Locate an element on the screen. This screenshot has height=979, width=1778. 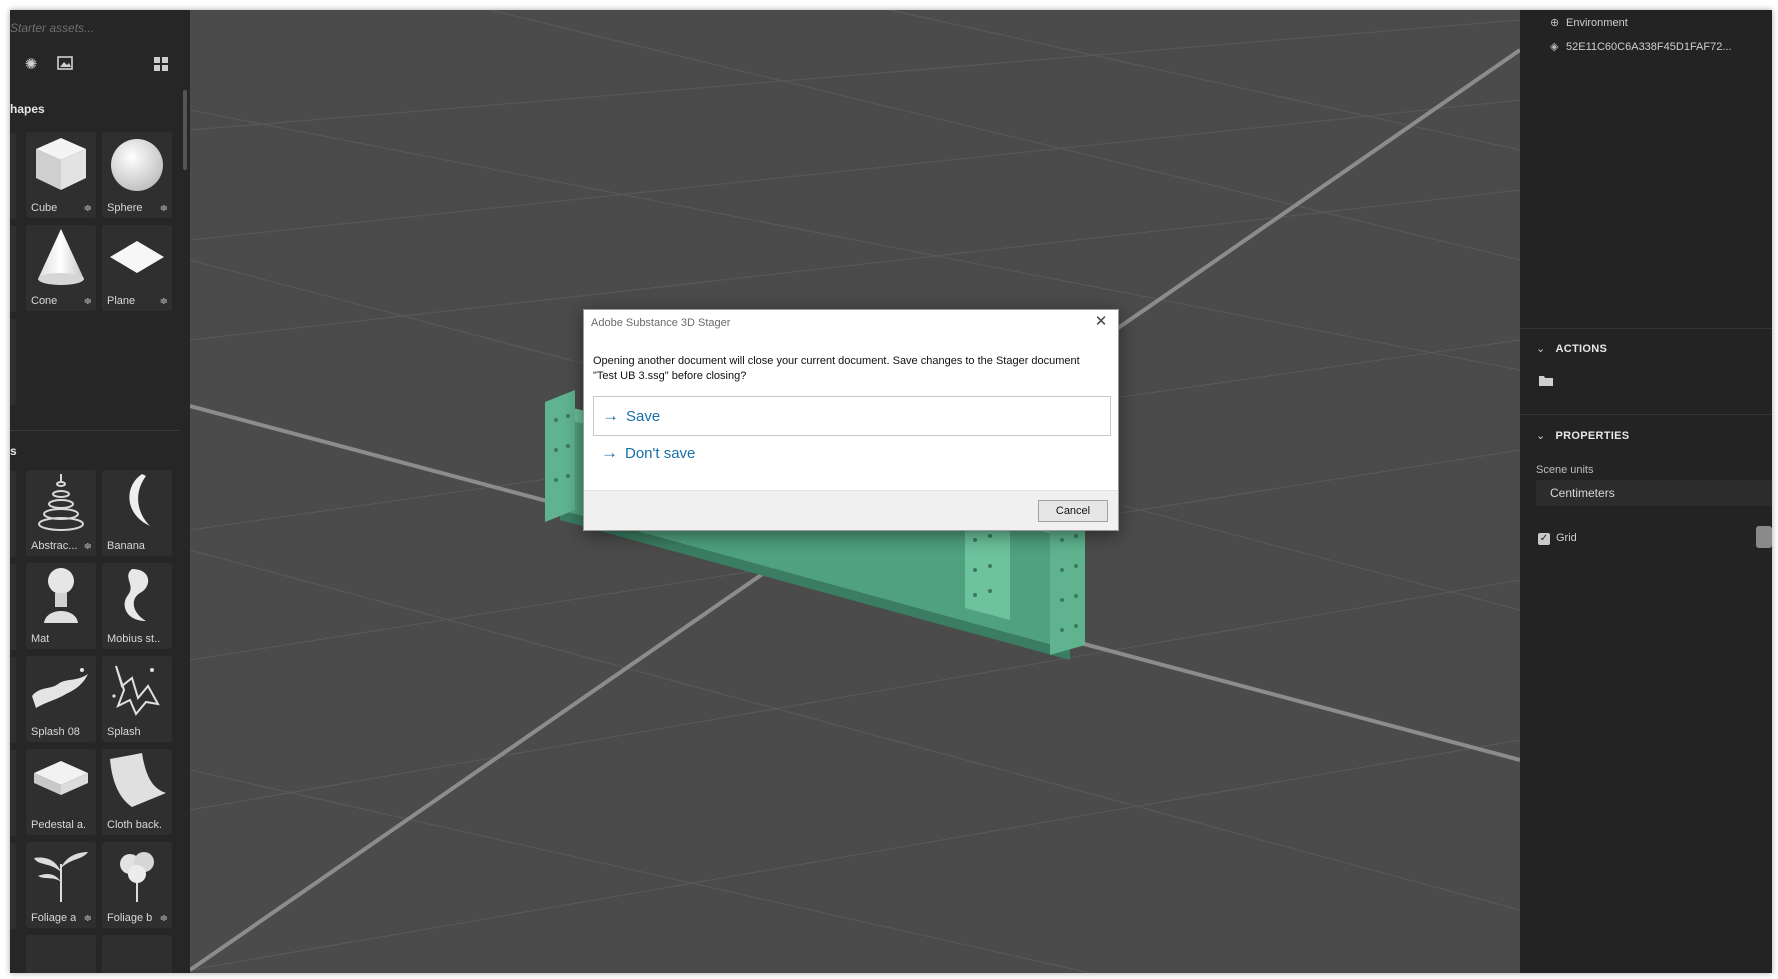
scene-units-select: Centimeters is located at coordinates (1654, 493).